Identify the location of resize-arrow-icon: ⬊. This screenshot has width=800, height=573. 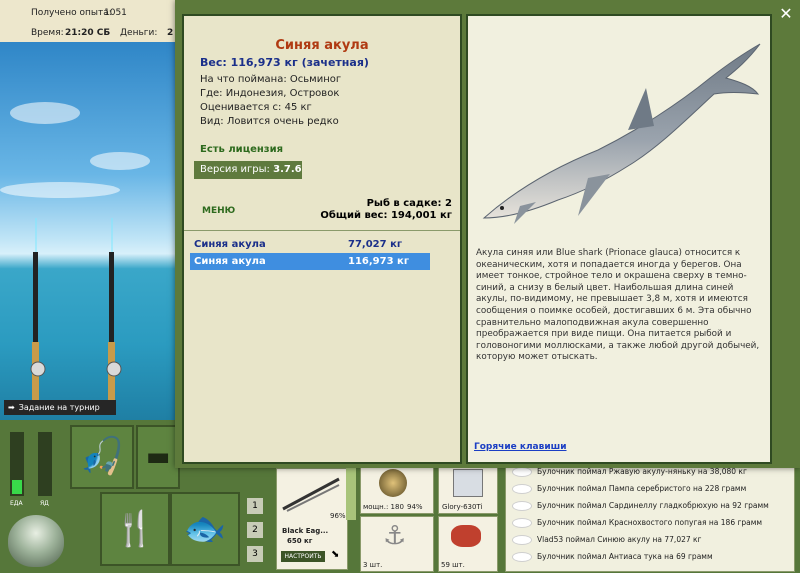
(335, 554).